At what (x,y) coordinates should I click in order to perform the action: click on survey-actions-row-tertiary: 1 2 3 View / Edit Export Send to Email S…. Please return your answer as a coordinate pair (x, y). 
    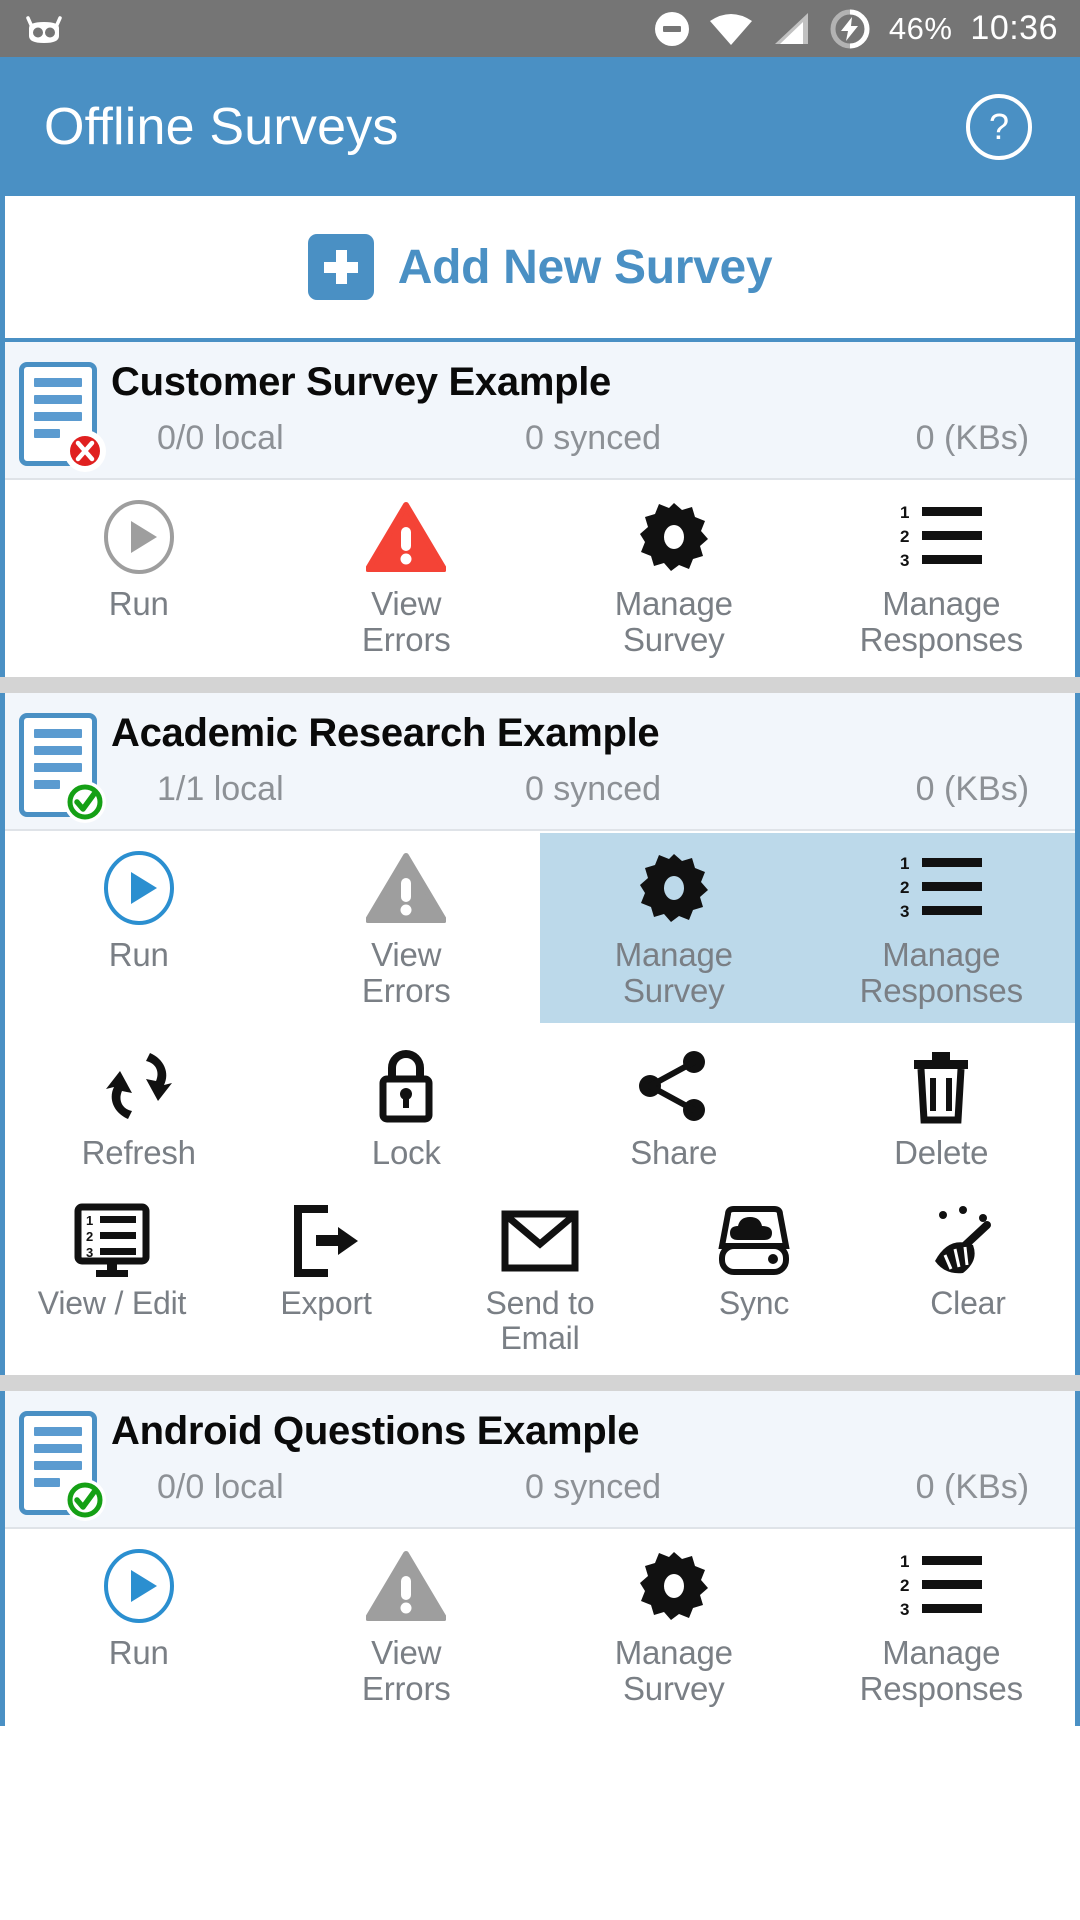
    Looking at the image, I should click on (540, 1283).